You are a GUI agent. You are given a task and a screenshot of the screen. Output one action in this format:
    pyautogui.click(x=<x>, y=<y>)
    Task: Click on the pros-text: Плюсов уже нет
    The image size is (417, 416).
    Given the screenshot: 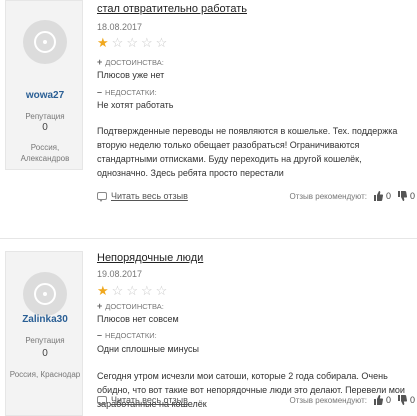 What is the action you would take?
    pyautogui.click(x=131, y=75)
    